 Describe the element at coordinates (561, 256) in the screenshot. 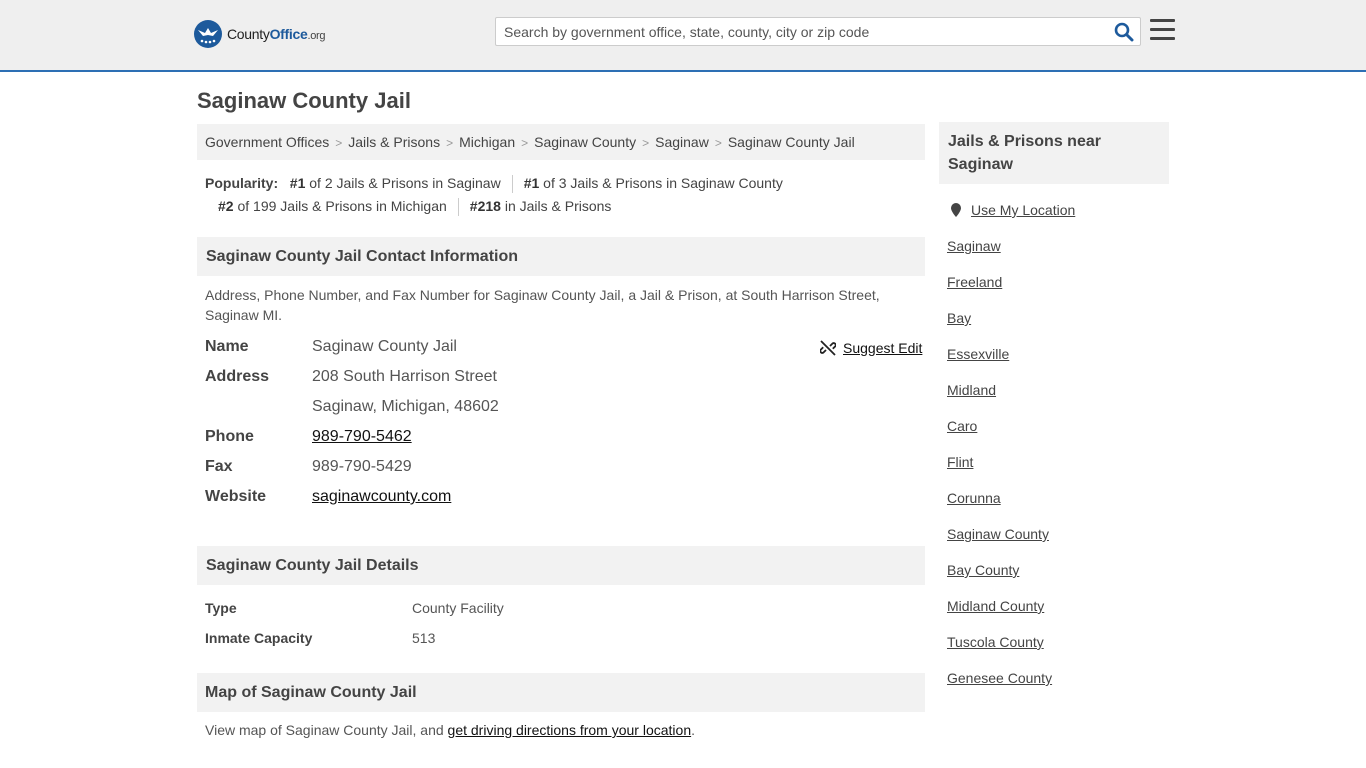

I see `contact-section-heading: Saginaw County Jail Contact Information` at that location.